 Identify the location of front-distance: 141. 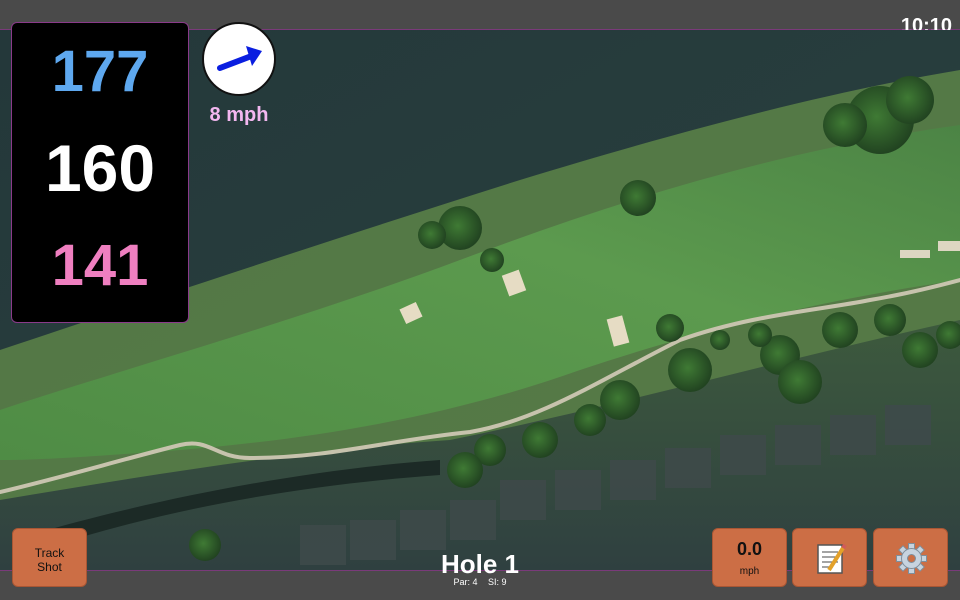
(100, 265).